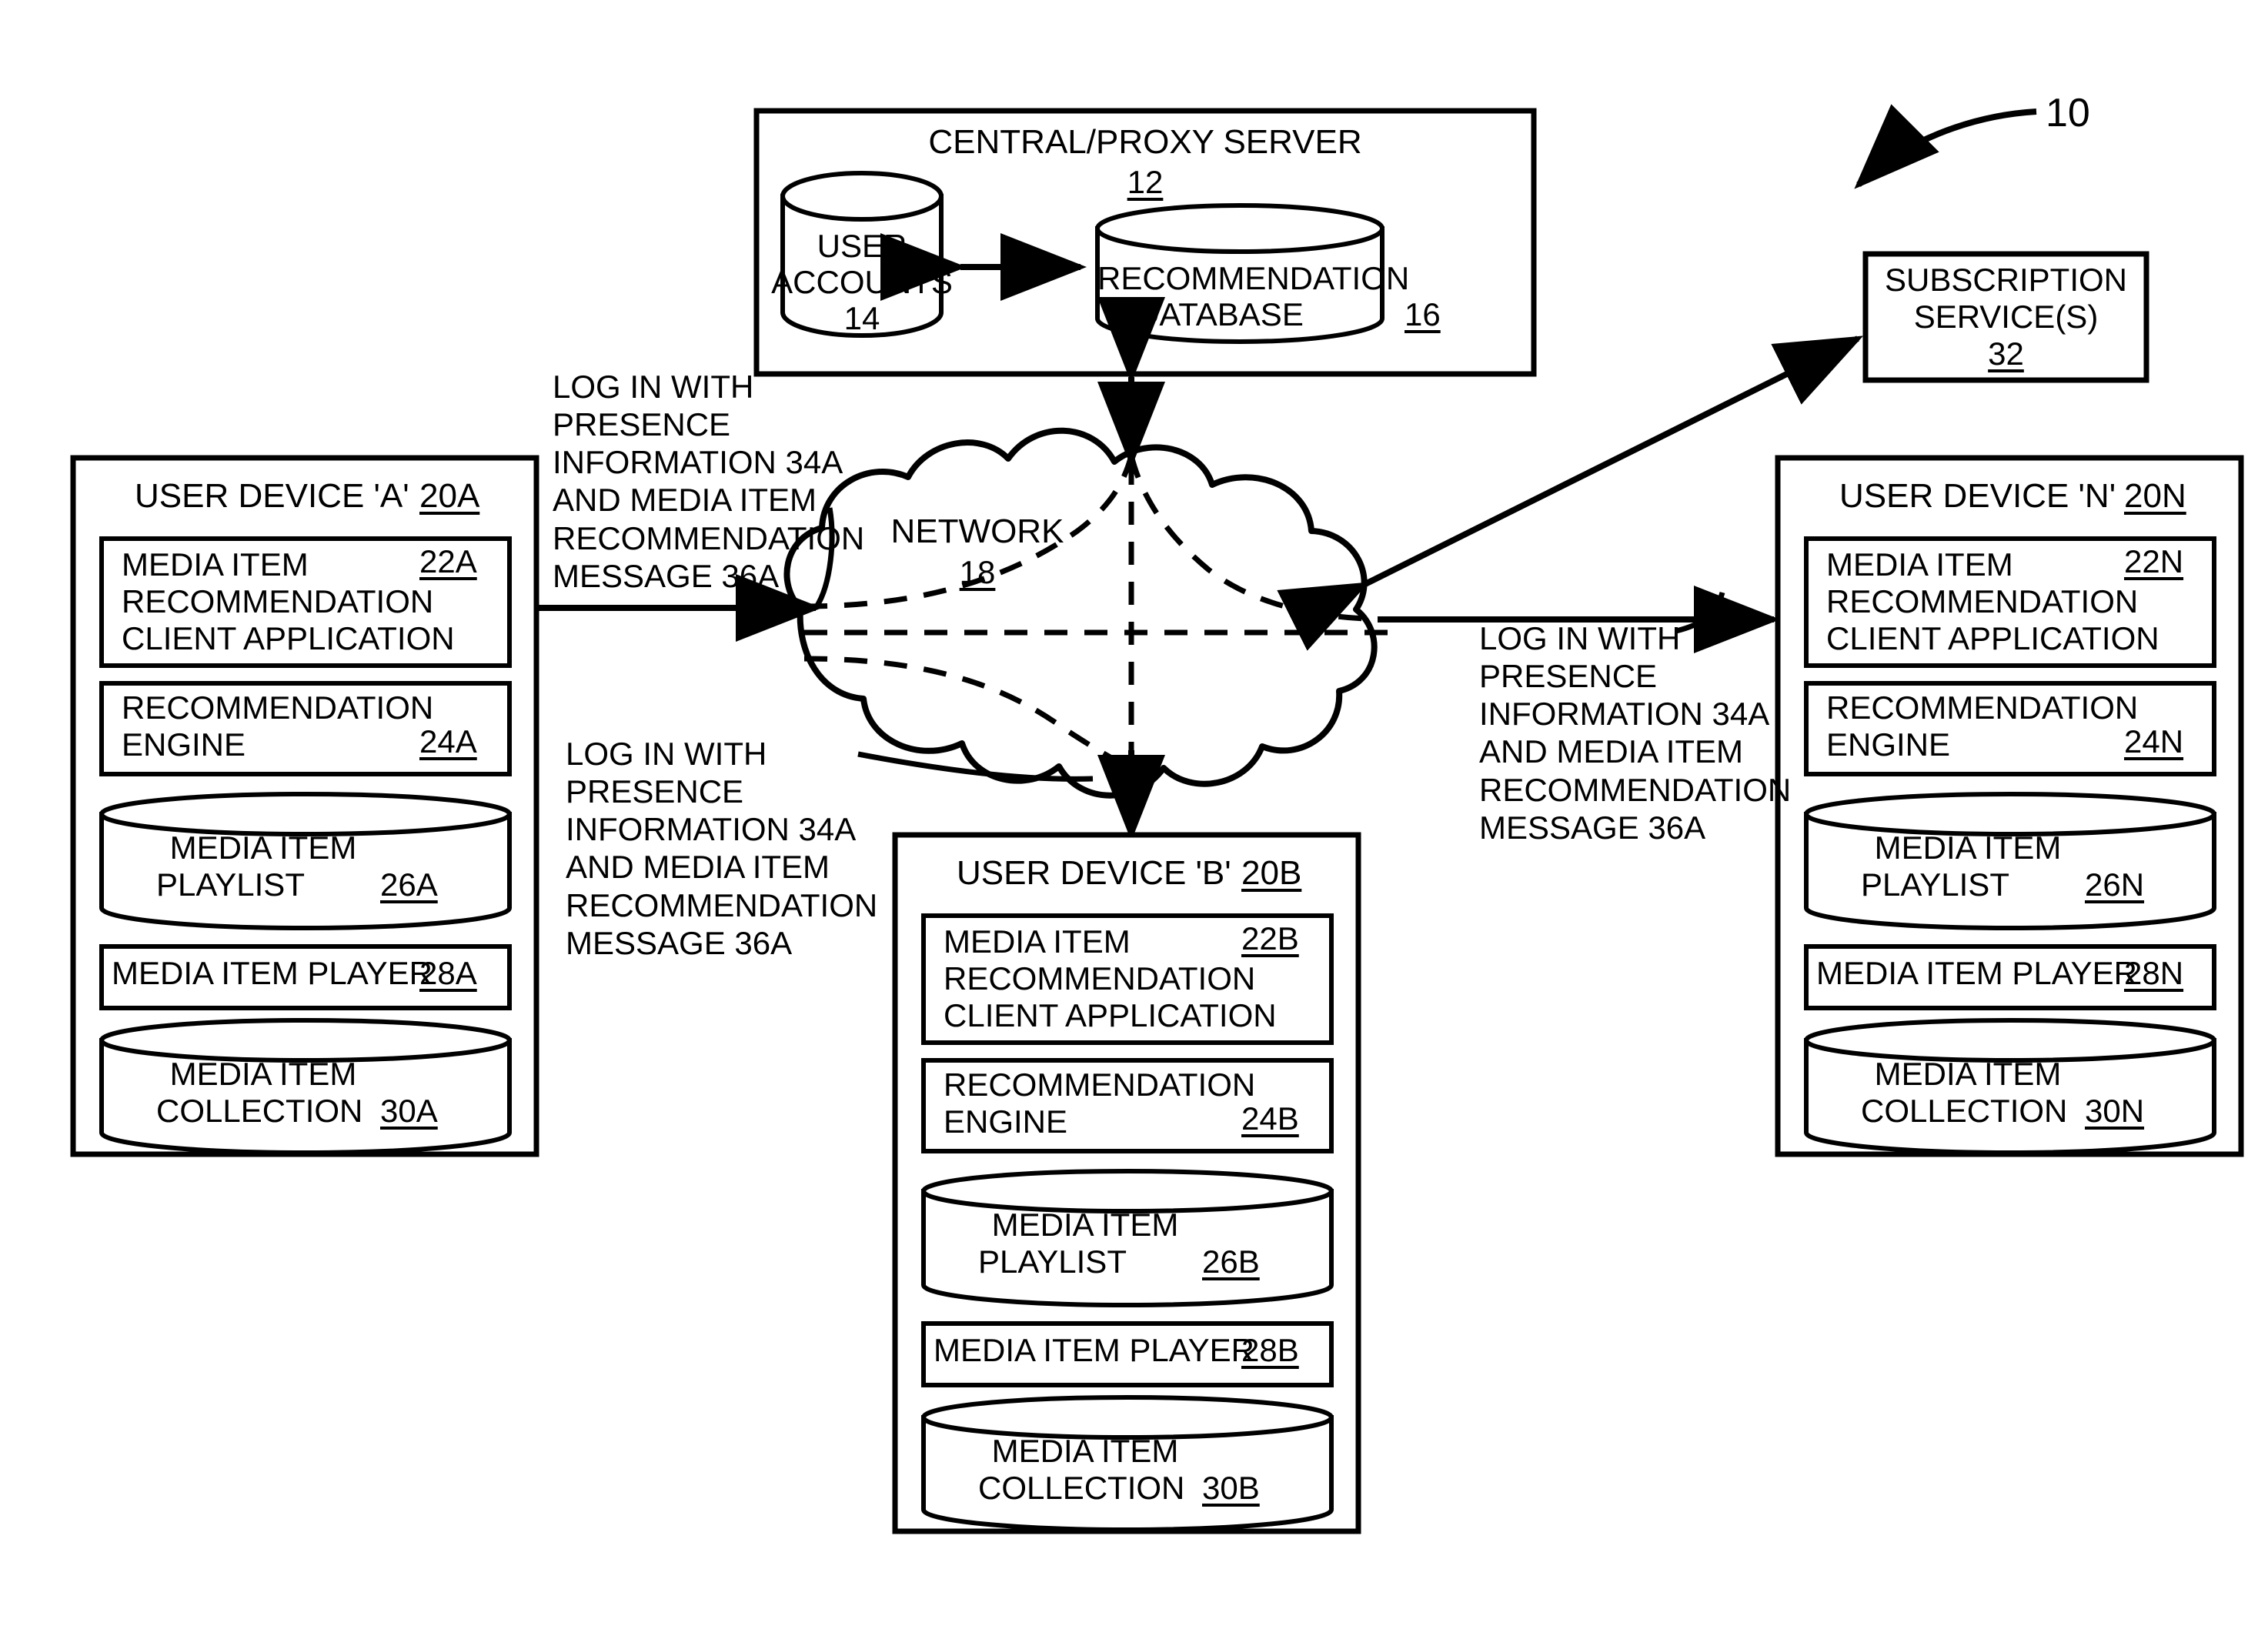  Describe the element at coordinates (1085, 1451) in the screenshot. I see `device-b-collection-line1: MEDIA ITEM` at that location.